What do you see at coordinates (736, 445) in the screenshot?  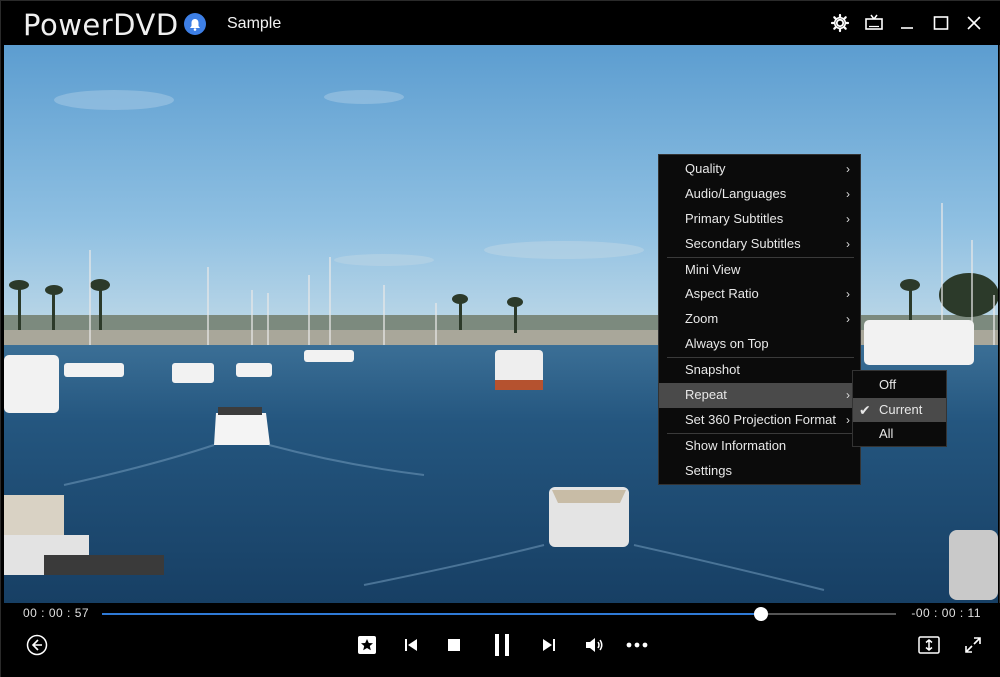 I see `menu-item-label: Show Information` at bounding box center [736, 445].